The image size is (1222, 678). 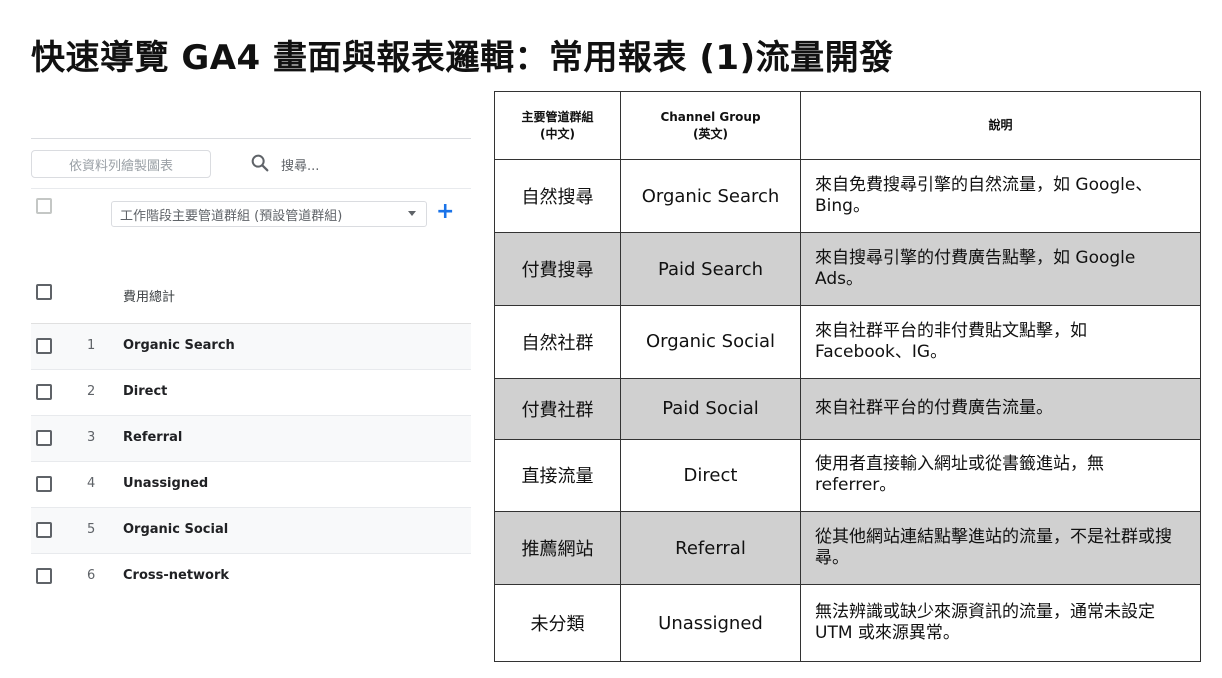 What do you see at coordinates (251, 188) in the screenshot?
I see `toolbar-divider` at bounding box center [251, 188].